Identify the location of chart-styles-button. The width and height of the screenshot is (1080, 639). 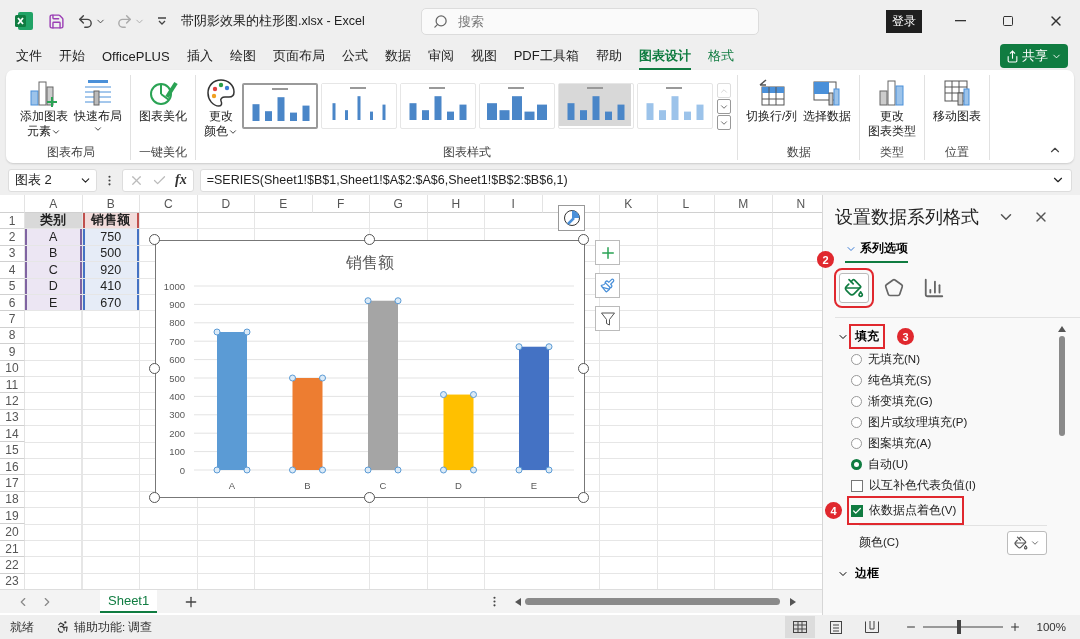
(607, 285).